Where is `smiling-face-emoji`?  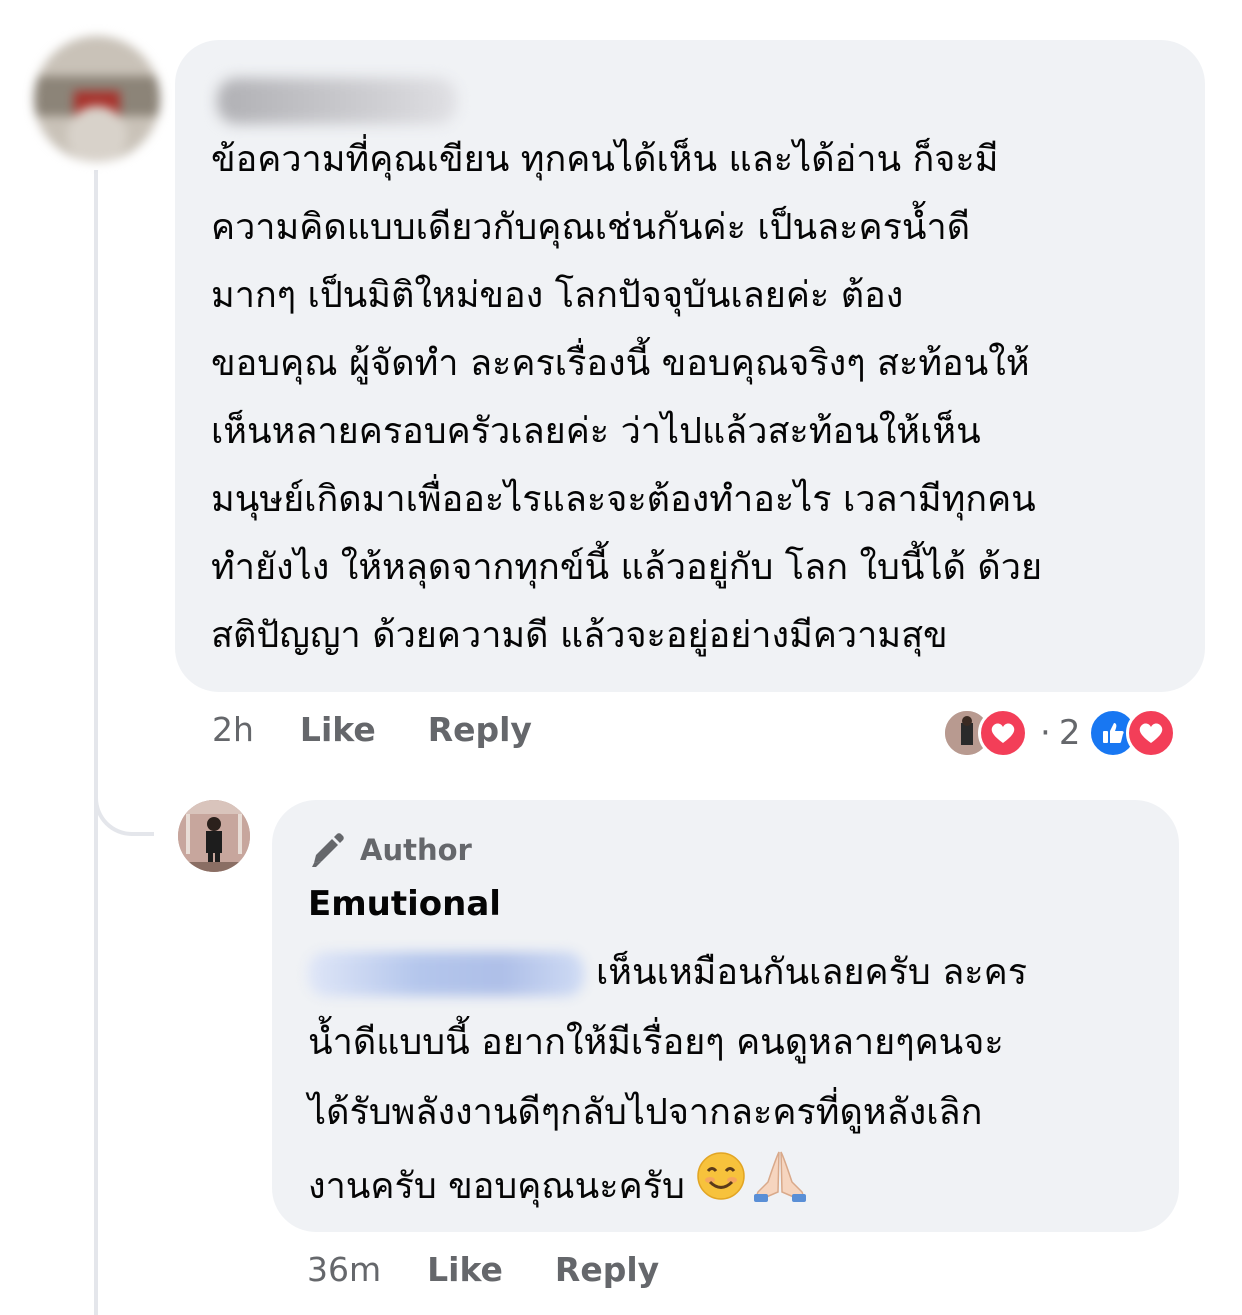 smiling-face-emoji is located at coordinates (721, 1188).